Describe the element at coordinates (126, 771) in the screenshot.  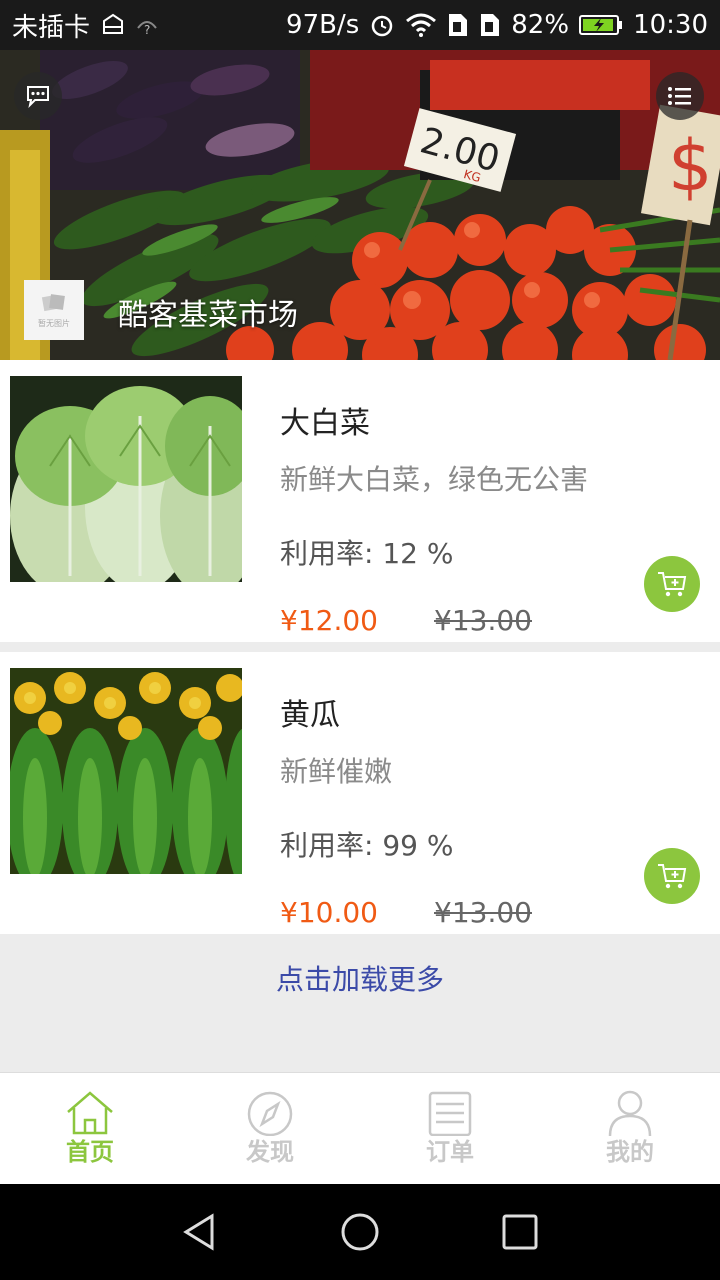
I see `product-image-cucumber` at that location.